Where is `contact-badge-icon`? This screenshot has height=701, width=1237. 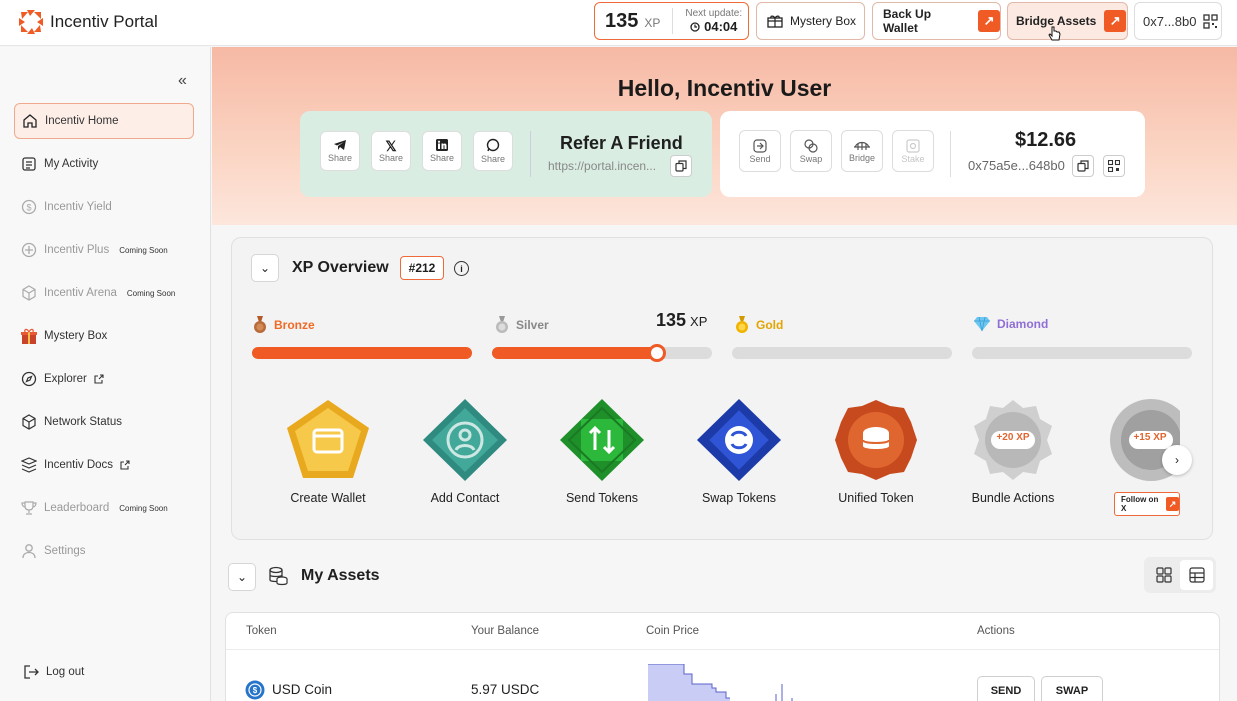
contact-badge-icon is located at coordinates (465, 440).